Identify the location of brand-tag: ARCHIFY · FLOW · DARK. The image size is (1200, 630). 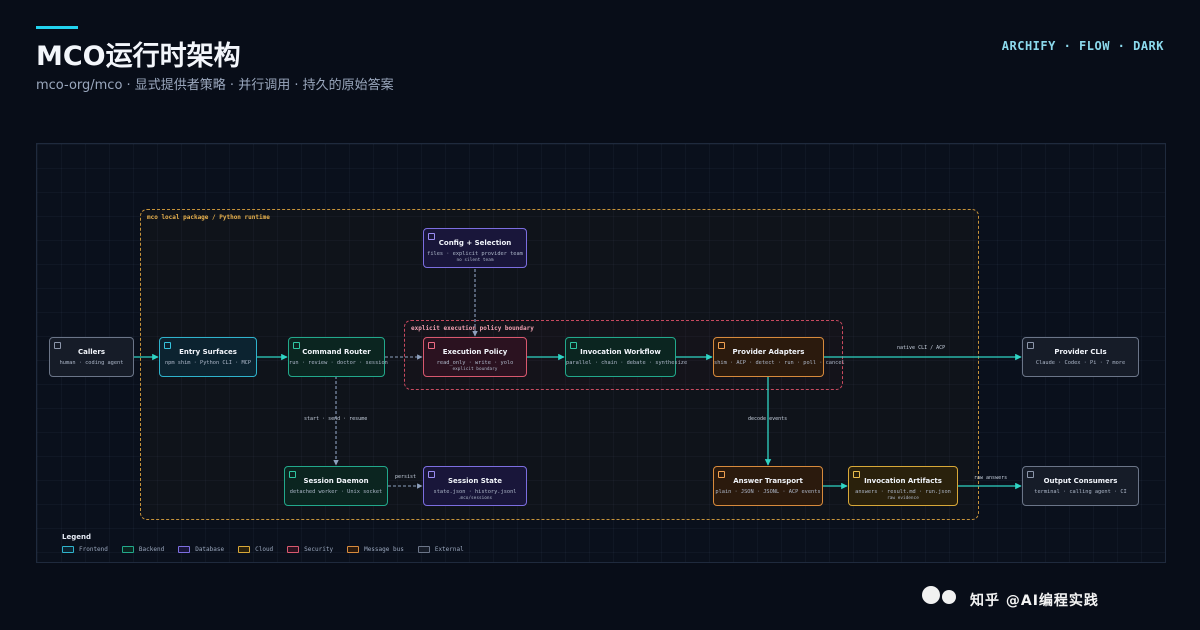
(1082, 46).